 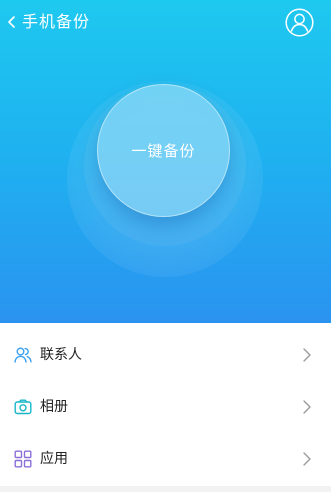 I want to click on apps-grid-icon, so click(x=23, y=459).